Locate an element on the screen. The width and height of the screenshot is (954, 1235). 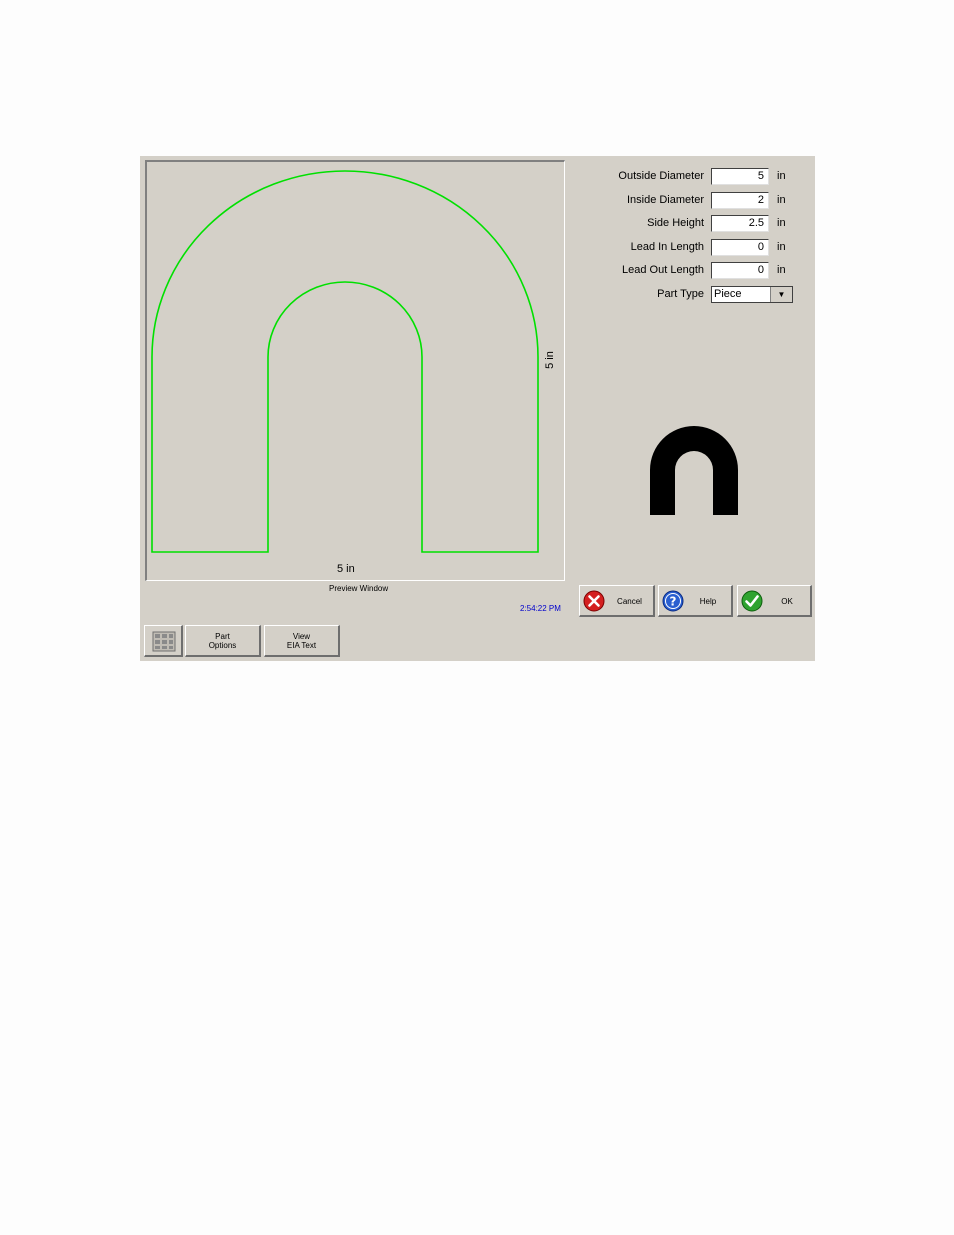
chevron-down-icon: ▼ is located at coordinates (781, 294).